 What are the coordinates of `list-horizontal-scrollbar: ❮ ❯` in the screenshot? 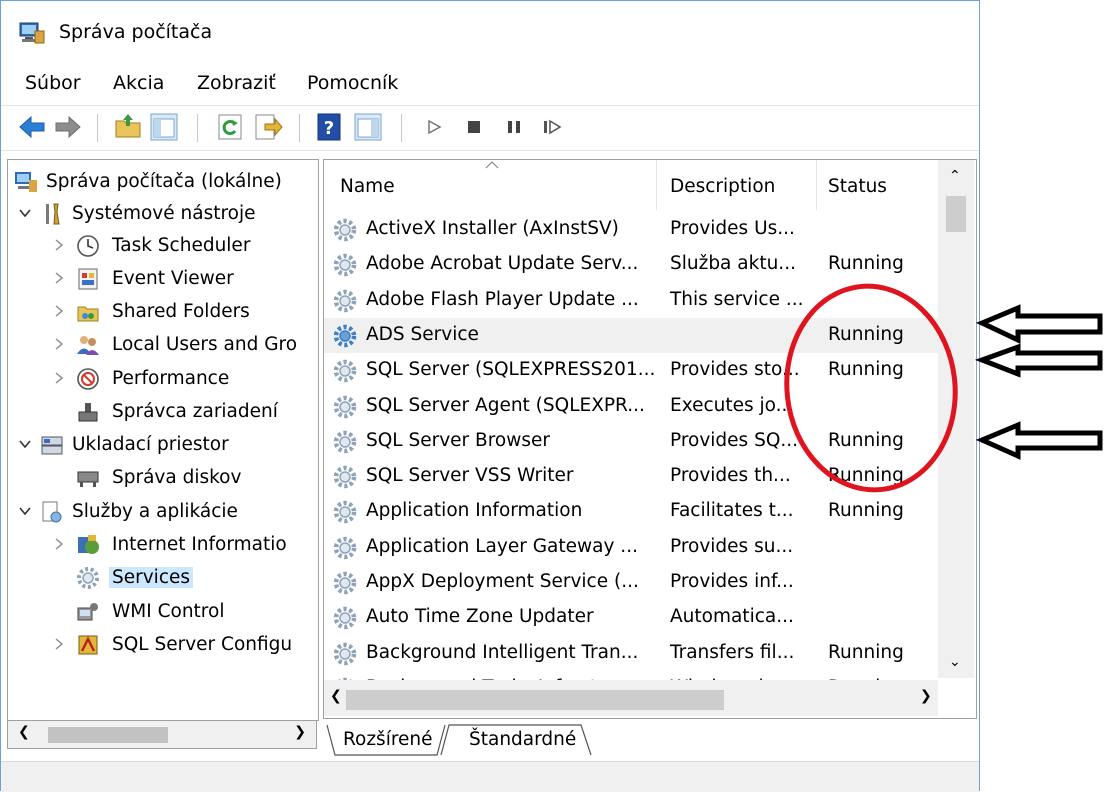 It's located at (631, 698).